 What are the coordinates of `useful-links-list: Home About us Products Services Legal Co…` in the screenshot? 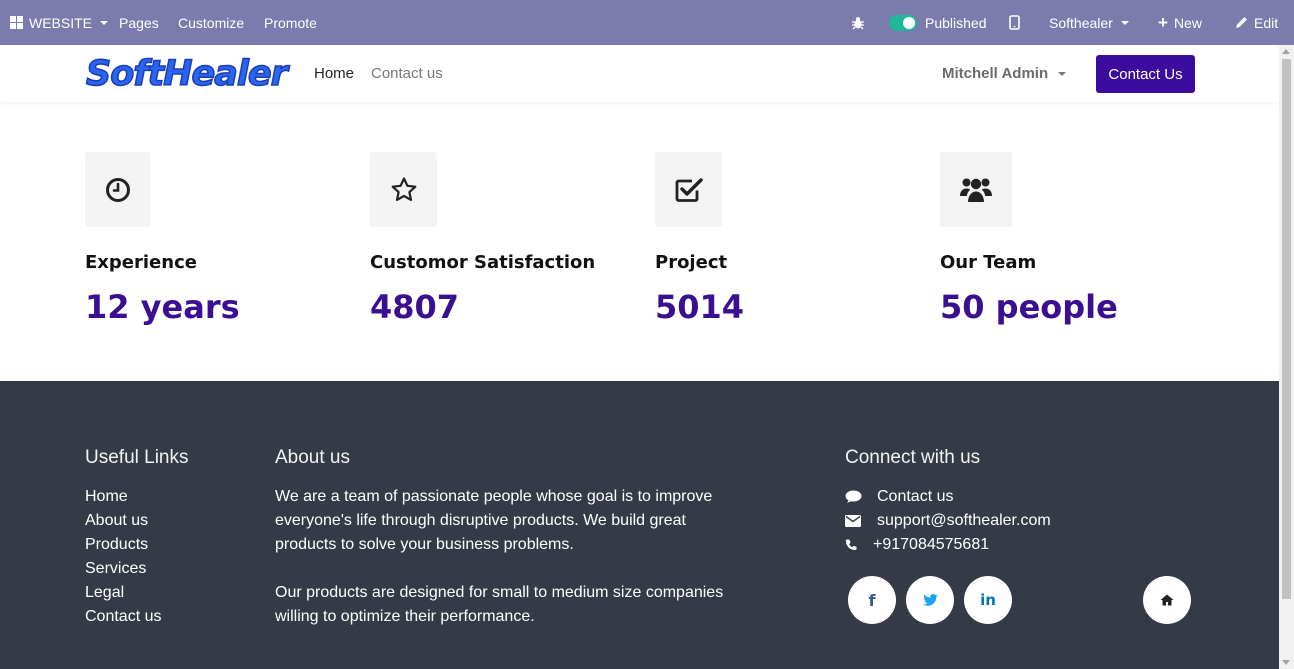 It's located at (123, 557).